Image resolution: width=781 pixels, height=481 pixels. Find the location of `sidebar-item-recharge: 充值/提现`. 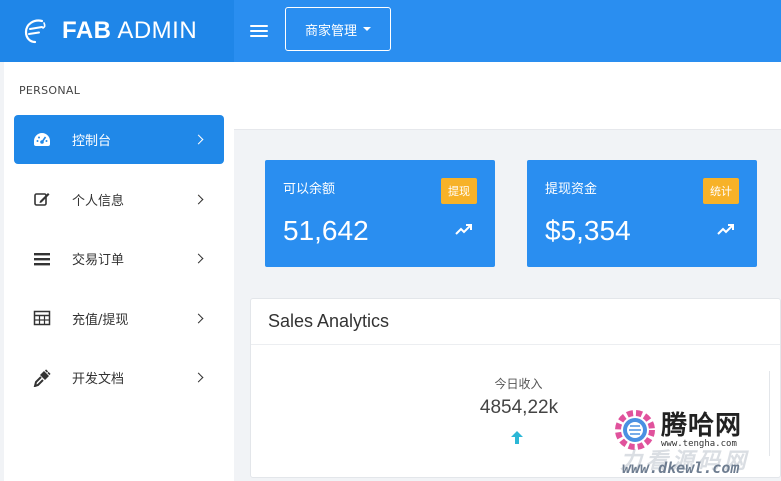

sidebar-item-recharge: 充值/提现 is located at coordinates (119, 318).